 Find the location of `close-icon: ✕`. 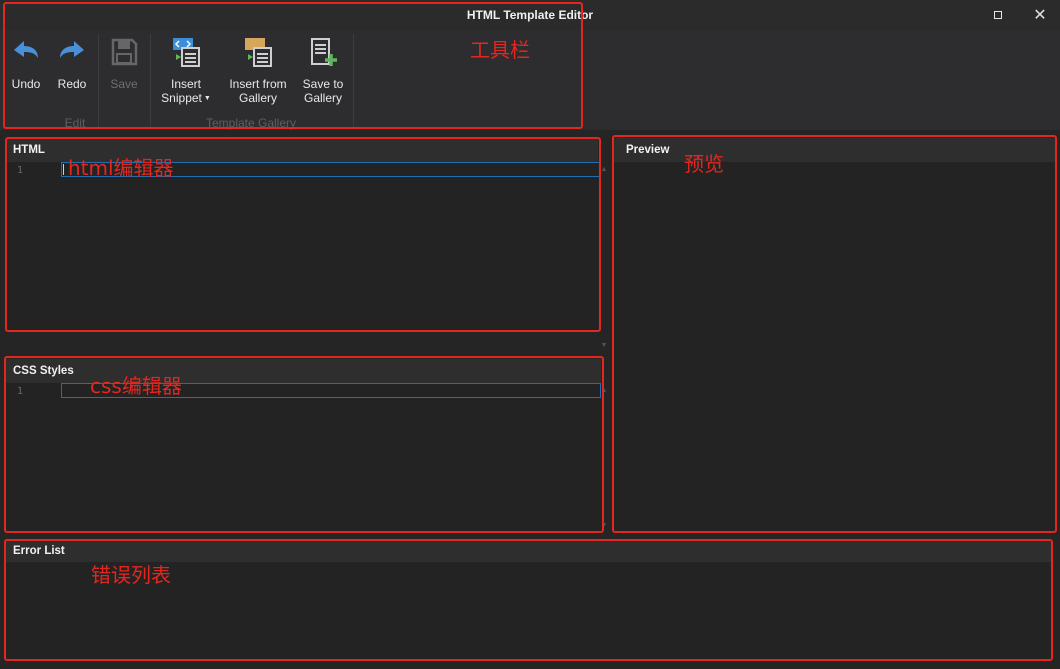

close-icon: ✕ is located at coordinates (1040, 15).